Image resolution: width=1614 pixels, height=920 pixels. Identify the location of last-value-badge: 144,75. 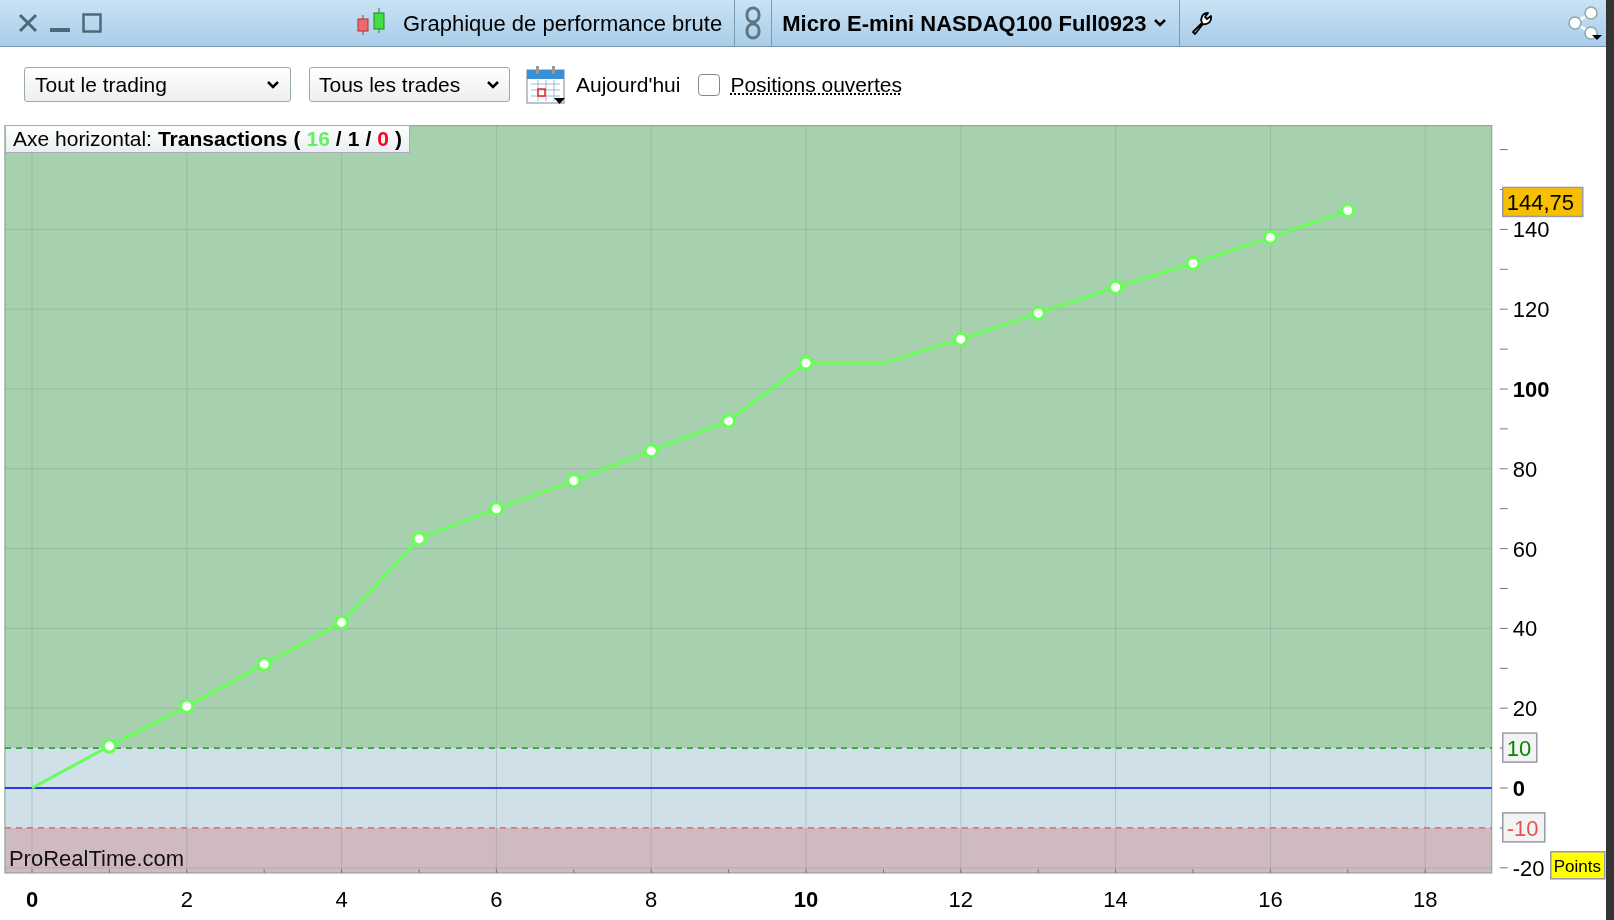
(1543, 202).